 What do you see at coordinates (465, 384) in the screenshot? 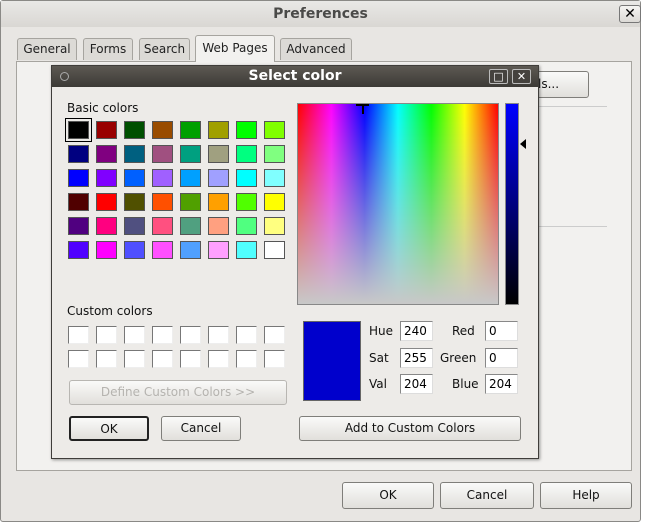
I see `blue-label: Blue` at bounding box center [465, 384].